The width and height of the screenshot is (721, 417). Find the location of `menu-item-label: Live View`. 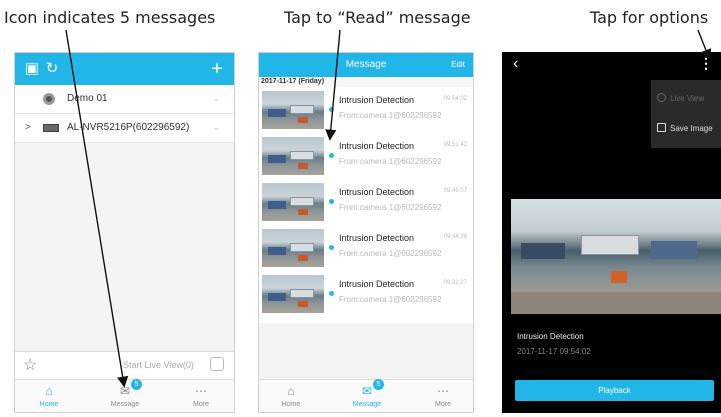

menu-item-label: Live View is located at coordinates (687, 98).